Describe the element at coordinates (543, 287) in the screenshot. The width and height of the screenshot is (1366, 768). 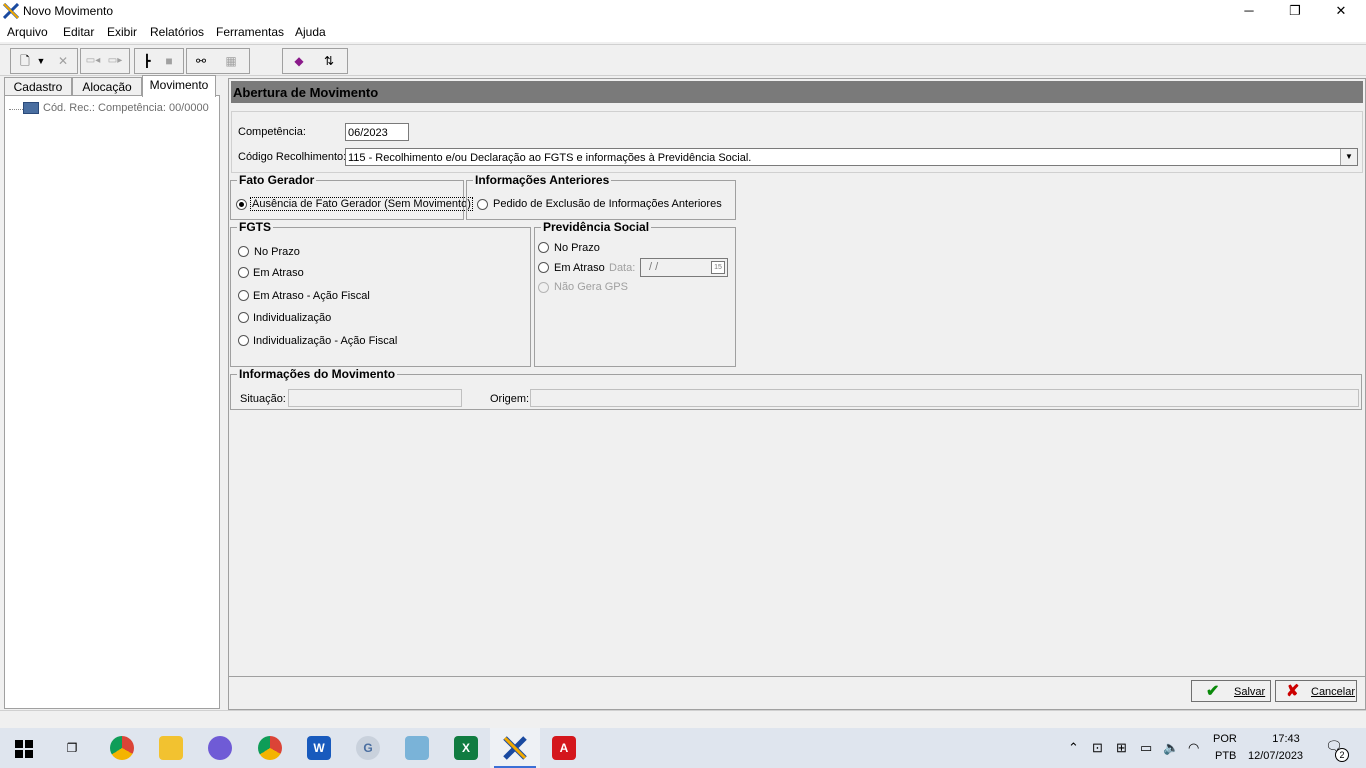
I see `radio-prev-nao-gera` at that location.